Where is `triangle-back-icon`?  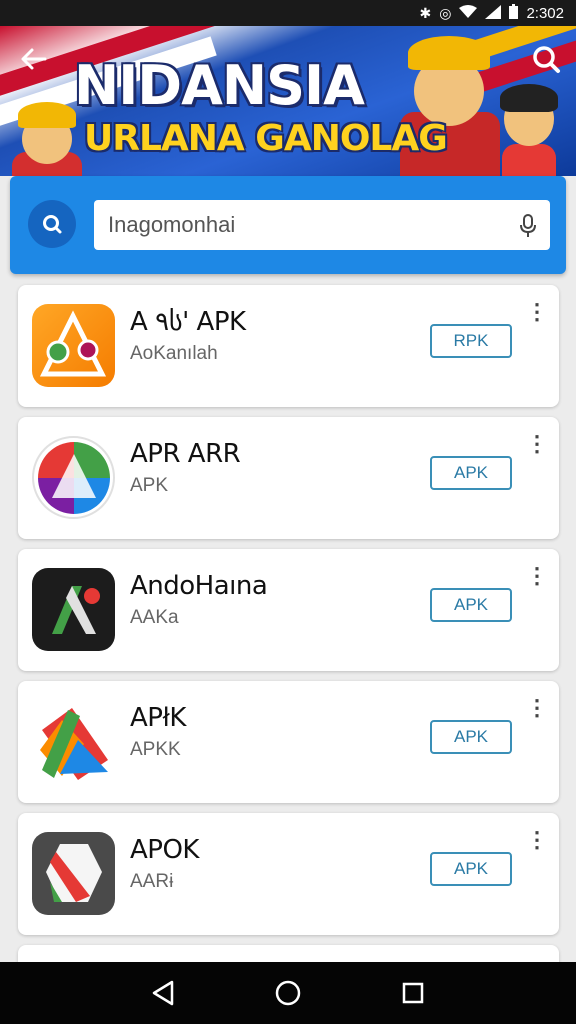 triangle-back-icon is located at coordinates (162, 993).